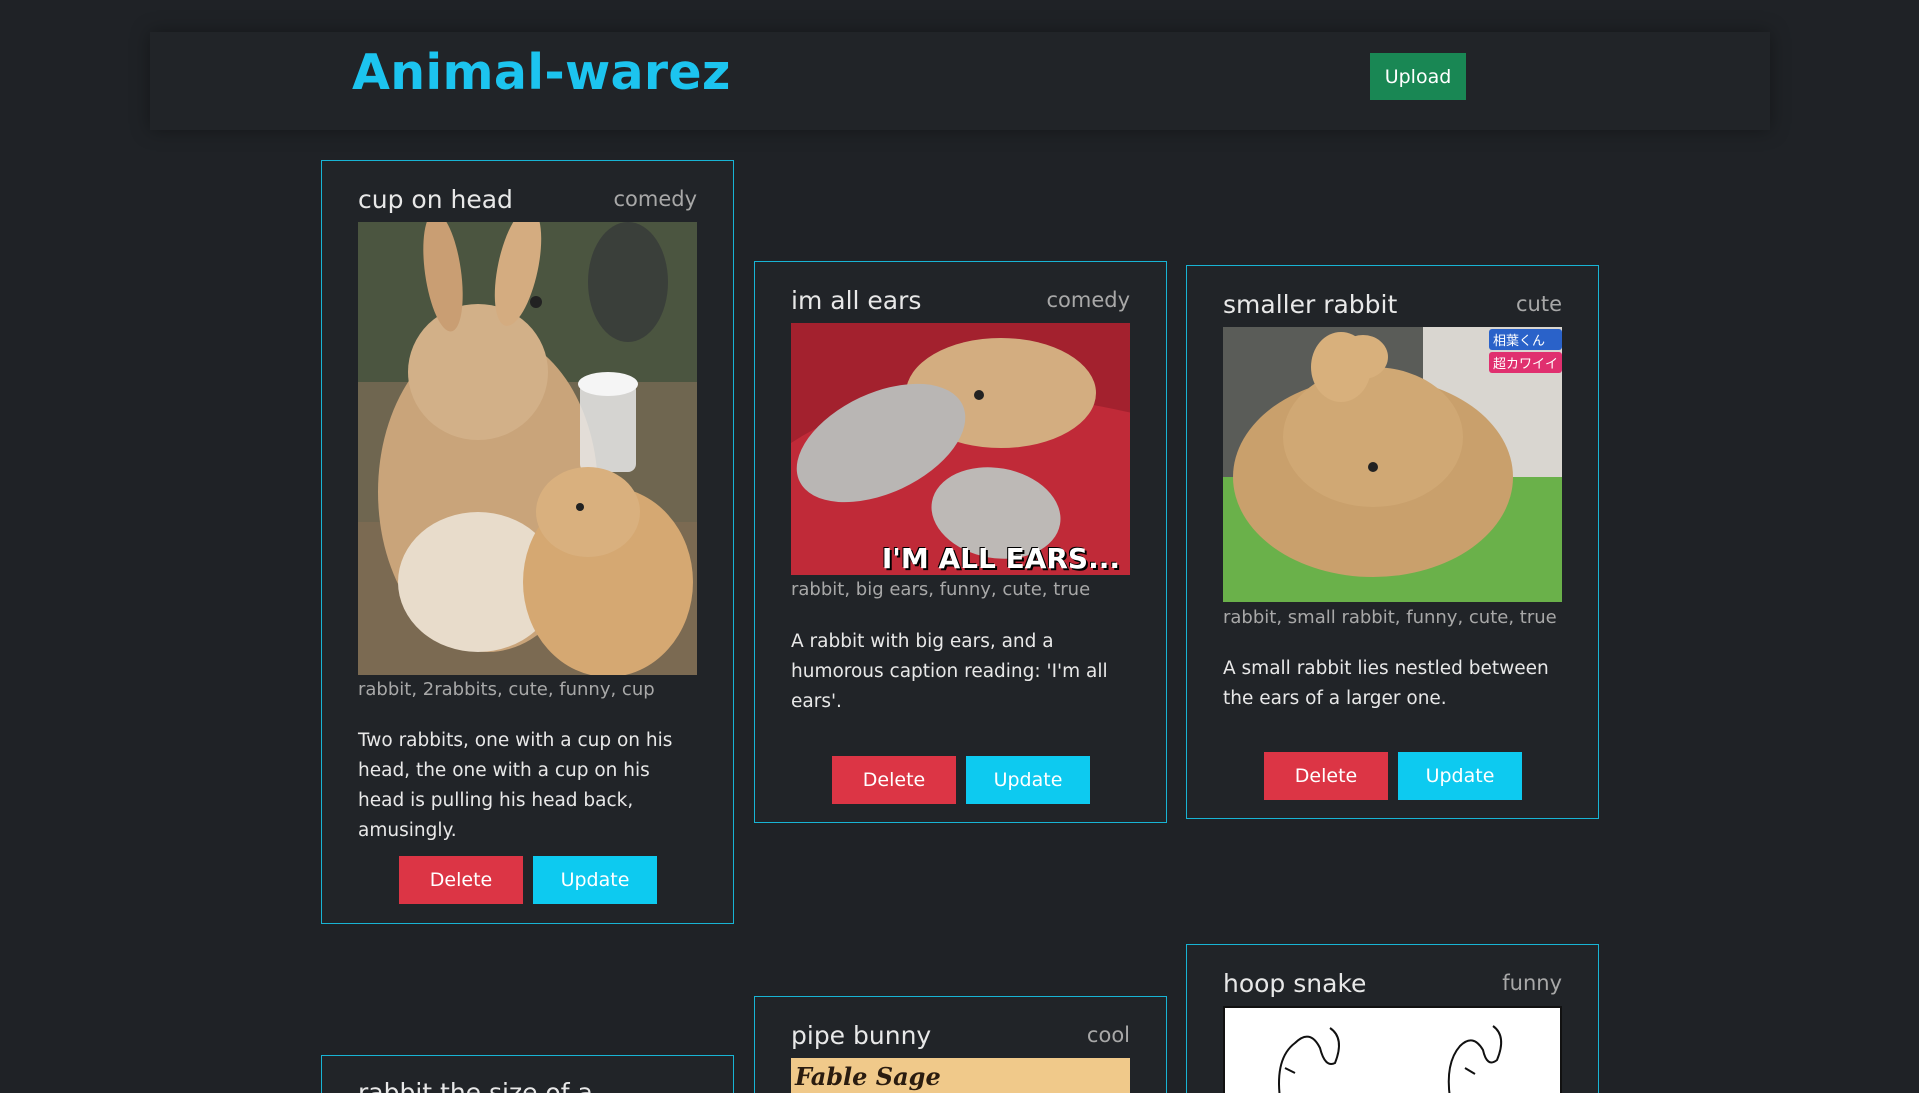 This screenshot has height=1093, width=1919. I want to click on card-pipe-bunny: pipe bunny cool Fable Sage, so click(960, 1044).